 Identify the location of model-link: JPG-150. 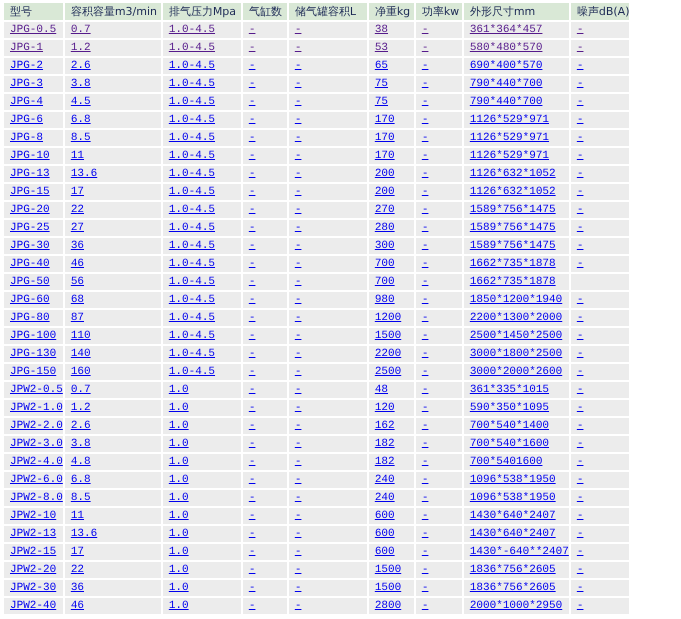
(33, 372).